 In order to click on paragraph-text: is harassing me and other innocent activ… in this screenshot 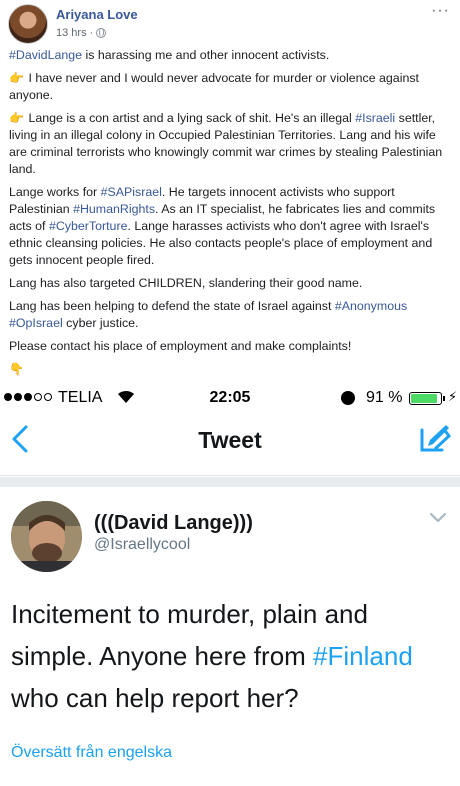, I will do `click(206, 55)`.